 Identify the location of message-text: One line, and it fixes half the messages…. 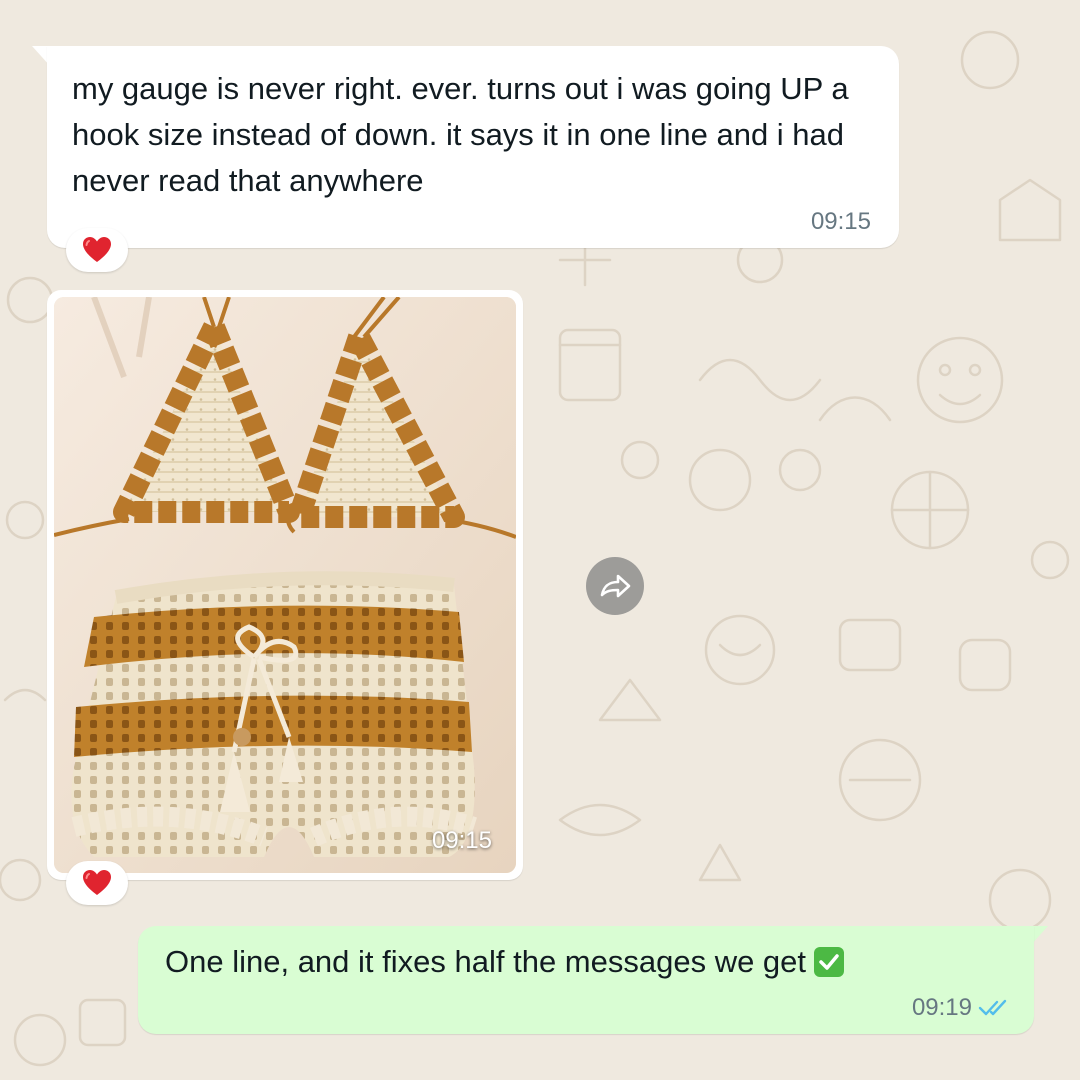
(486, 961).